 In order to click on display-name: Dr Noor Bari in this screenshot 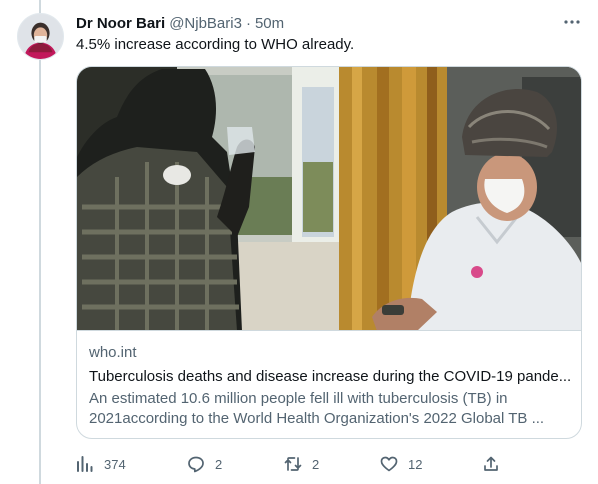, I will do `click(120, 23)`.